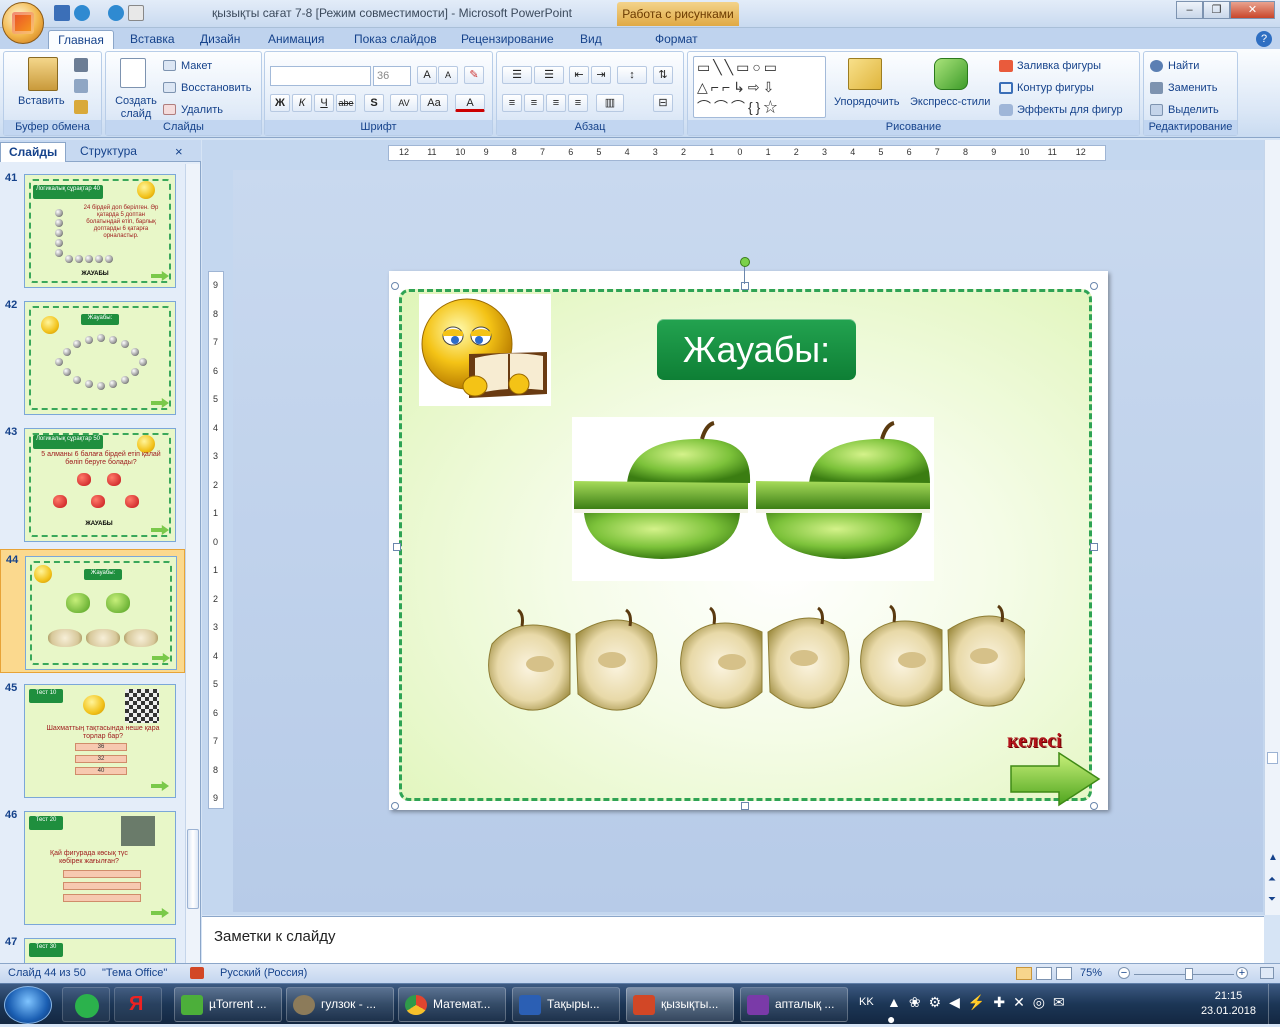 This screenshot has width=1280, height=1027. I want to click on align-text-icon: ⊟, so click(663, 103).